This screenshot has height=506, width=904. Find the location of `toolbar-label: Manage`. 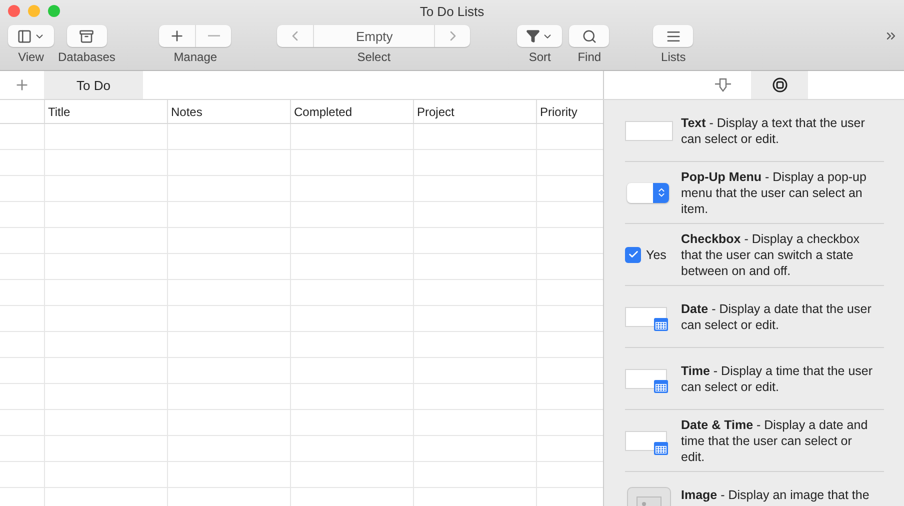

toolbar-label: Manage is located at coordinates (196, 57).